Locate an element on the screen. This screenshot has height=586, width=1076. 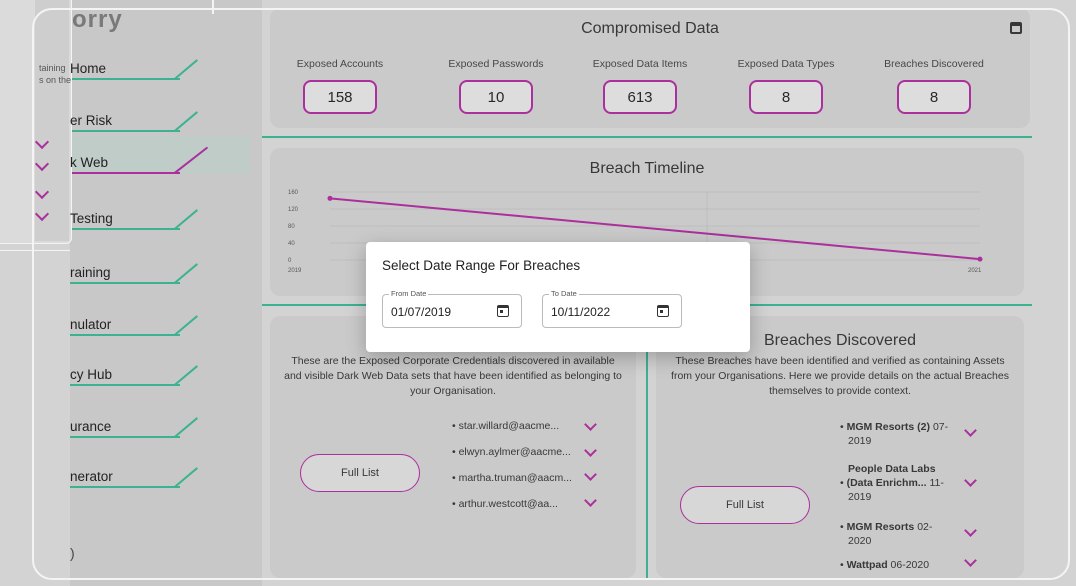
dialog-title: Select Date Range For Breaches is located at coordinates (481, 265).